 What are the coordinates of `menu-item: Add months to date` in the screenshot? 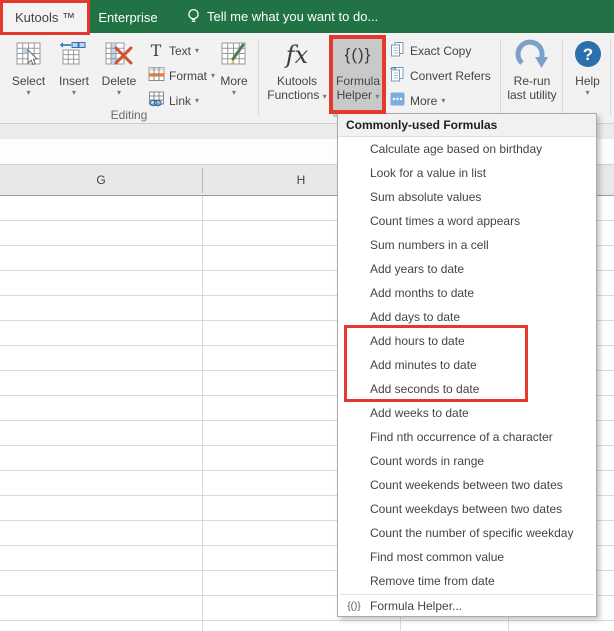 It's located at (467, 293).